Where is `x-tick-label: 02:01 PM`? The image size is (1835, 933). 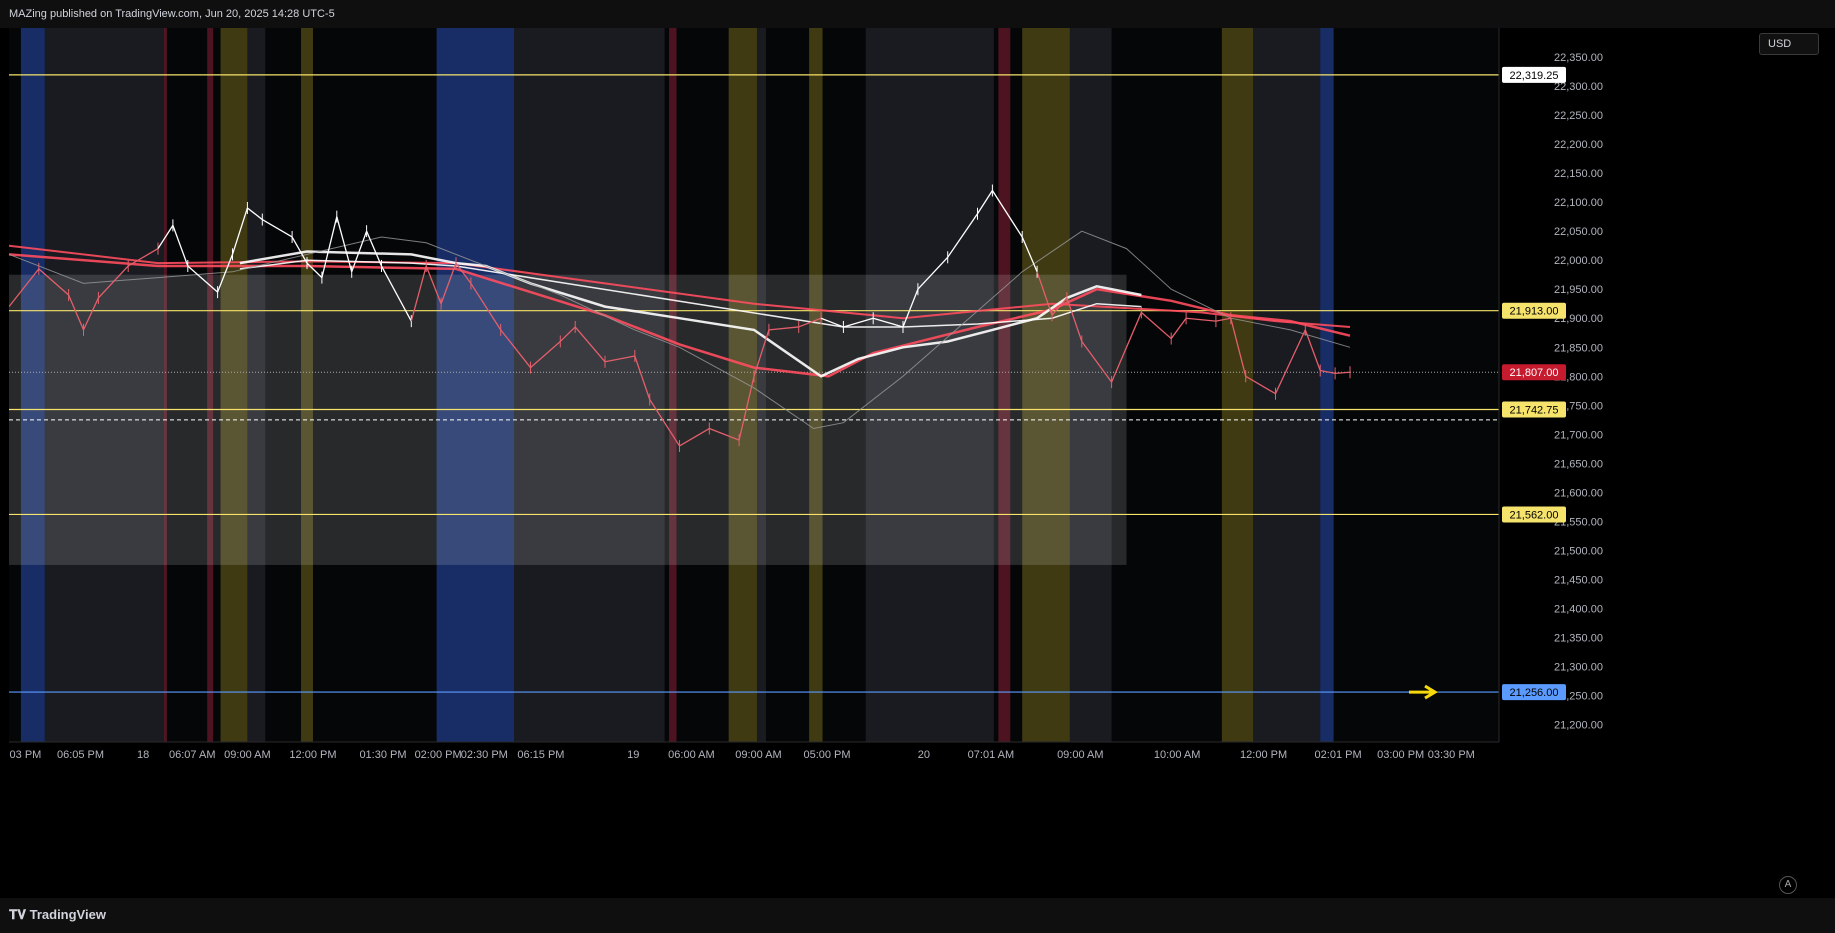
x-tick-label: 02:01 PM is located at coordinates (1338, 755).